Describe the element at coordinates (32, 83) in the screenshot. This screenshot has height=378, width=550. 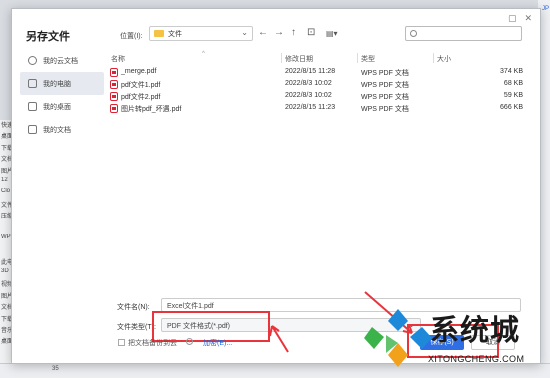
I see `computer-icon` at that location.